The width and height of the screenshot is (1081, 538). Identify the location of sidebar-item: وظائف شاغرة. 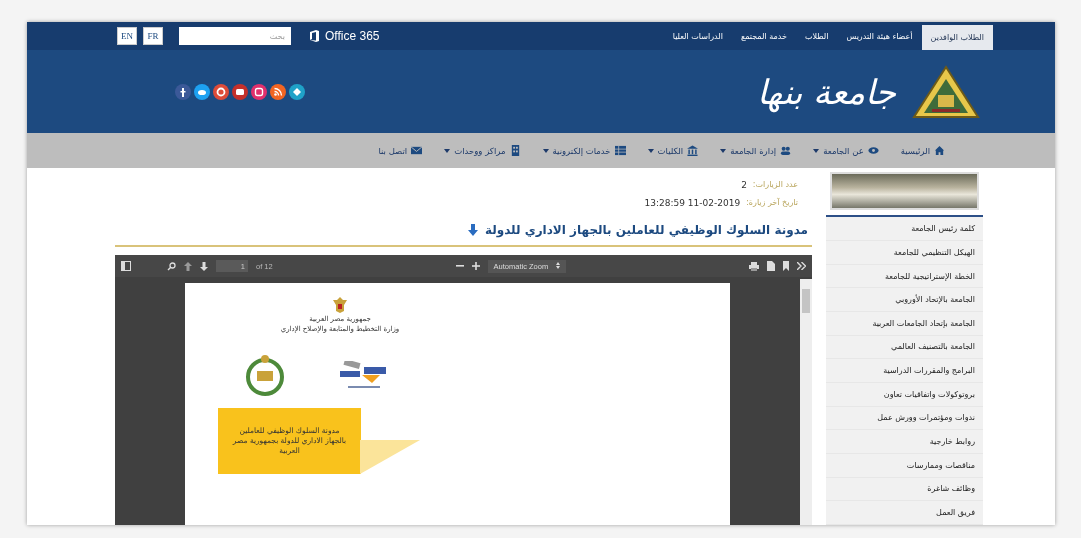
(904, 489).